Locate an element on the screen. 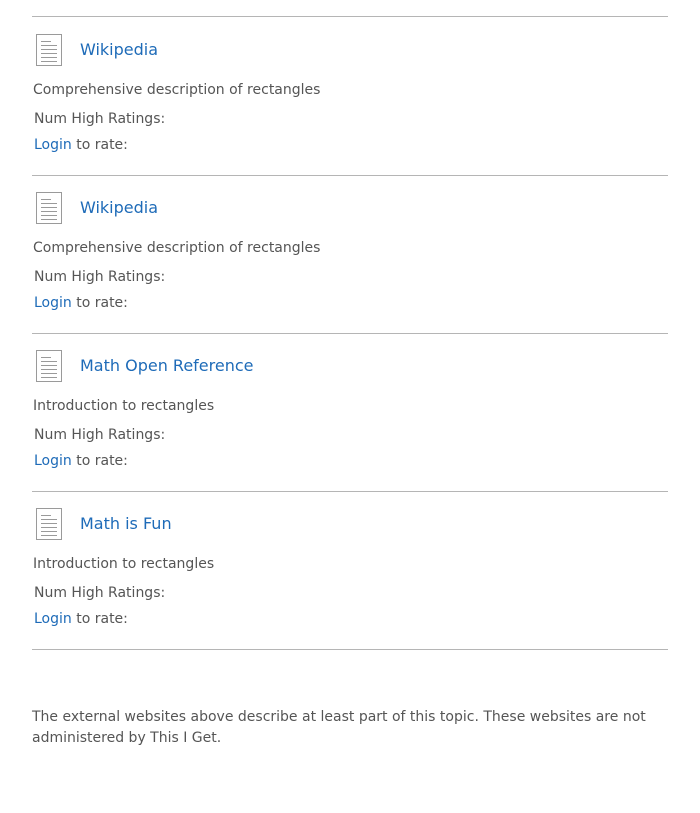 The width and height of the screenshot is (700, 813). resource-title-link: Math is Fun is located at coordinates (126, 524).